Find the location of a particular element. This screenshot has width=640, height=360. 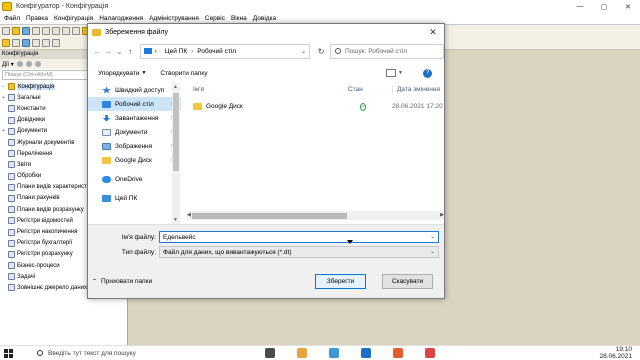

horizontal-scrollbar: ◀ ▶ is located at coordinates (315, 215).